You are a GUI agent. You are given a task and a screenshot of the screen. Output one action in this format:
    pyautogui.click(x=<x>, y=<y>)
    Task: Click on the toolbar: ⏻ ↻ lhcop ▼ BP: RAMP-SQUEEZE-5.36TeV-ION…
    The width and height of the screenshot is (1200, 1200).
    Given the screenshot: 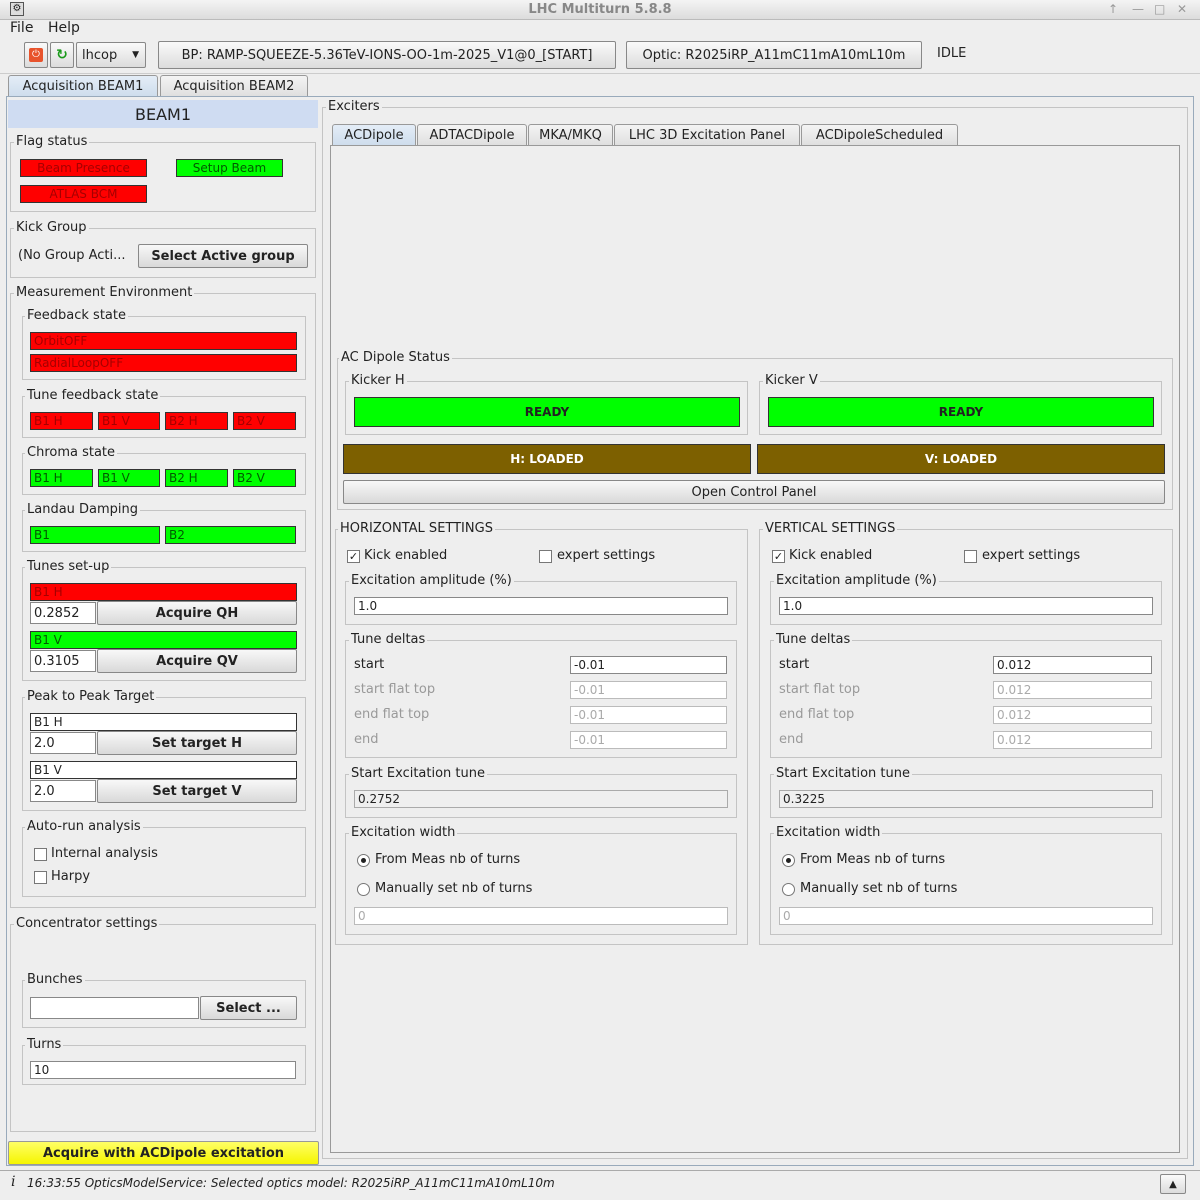 What is the action you would take?
    pyautogui.click(x=600, y=56)
    